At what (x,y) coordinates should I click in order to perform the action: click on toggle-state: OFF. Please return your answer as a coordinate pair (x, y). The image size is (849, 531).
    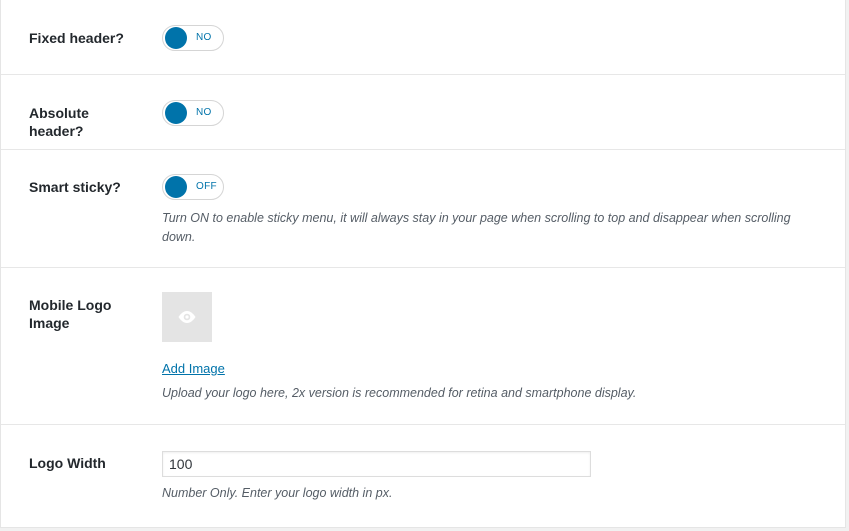
    Looking at the image, I should click on (206, 186).